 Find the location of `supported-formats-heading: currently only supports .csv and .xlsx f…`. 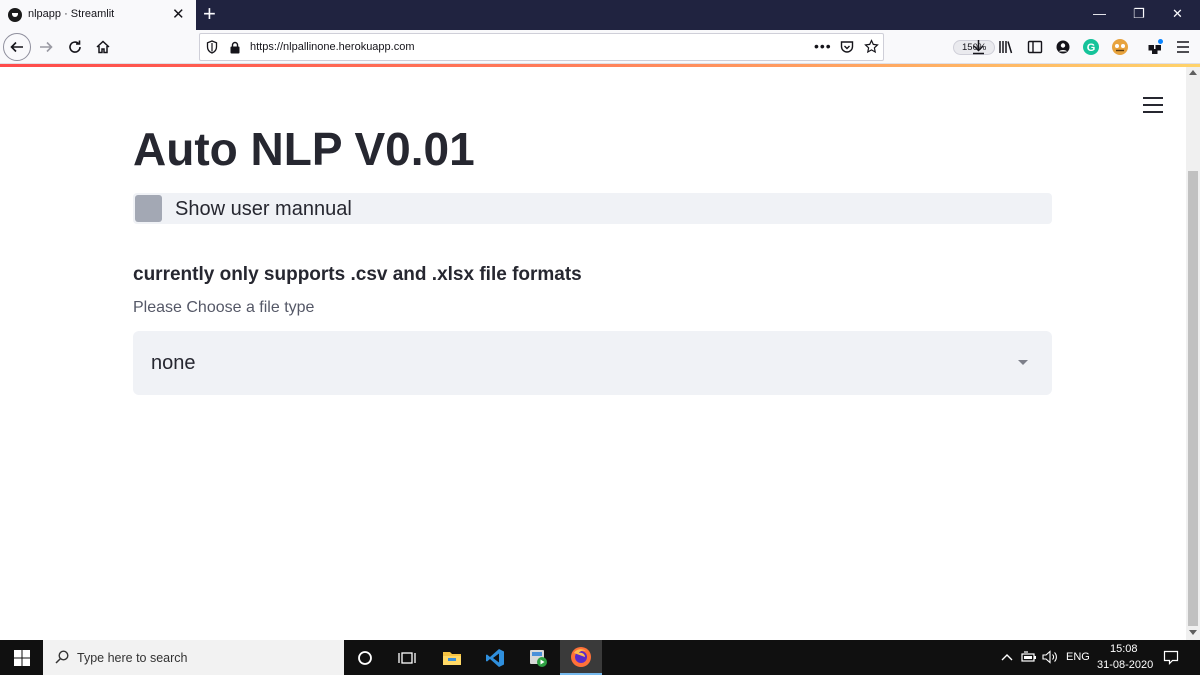

supported-formats-heading: currently only supports .csv and .xlsx f… is located at coordinates (357, 274).